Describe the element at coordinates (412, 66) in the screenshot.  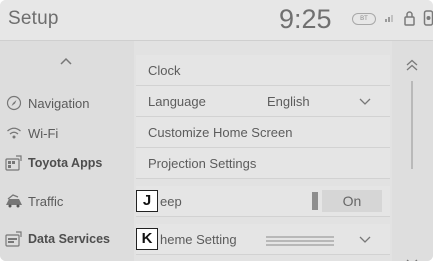
I see `scroll-up-icon` at that location.